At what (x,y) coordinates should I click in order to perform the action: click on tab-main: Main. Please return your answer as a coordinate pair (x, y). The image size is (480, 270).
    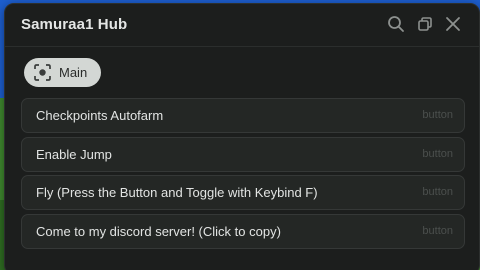
    Looking at the image, I should click on (62, 72).